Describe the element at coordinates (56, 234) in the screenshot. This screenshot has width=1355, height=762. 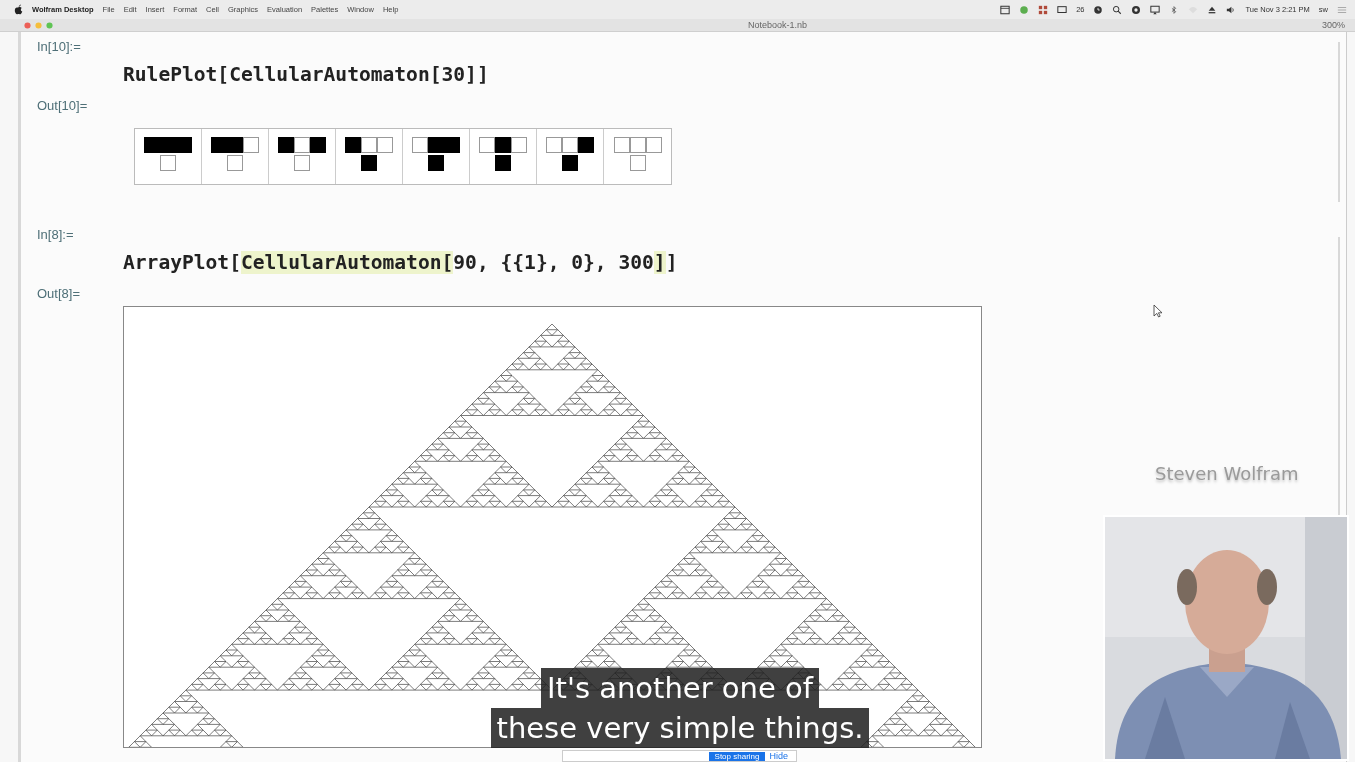
I see `cell-label: In[8]:=` at that location.